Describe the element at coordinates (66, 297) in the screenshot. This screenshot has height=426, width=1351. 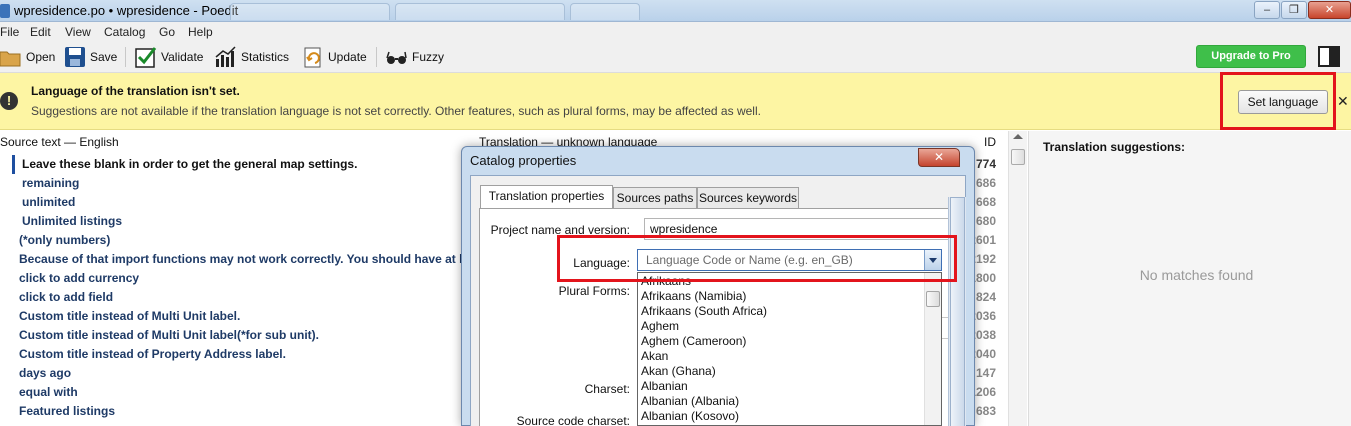
I see `source-text: click to add field` at that location.